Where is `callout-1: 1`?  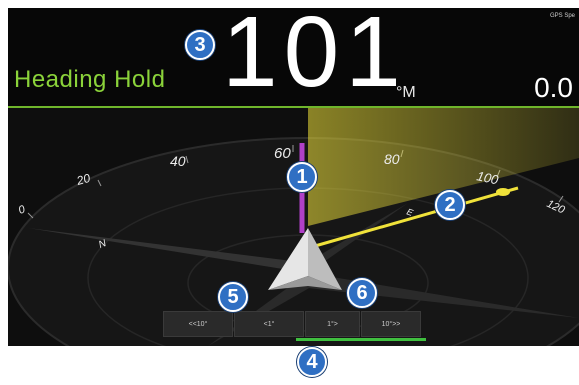
callout-1: 1 is located at coordinates (302, 177).